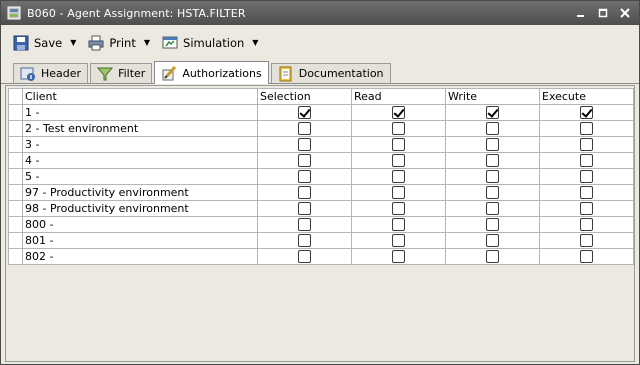 This screenshot has width=640, height=365. Describe the element at coordinates (121, 73) in the screenshot. I see `tab-filter: Filter` at that location.